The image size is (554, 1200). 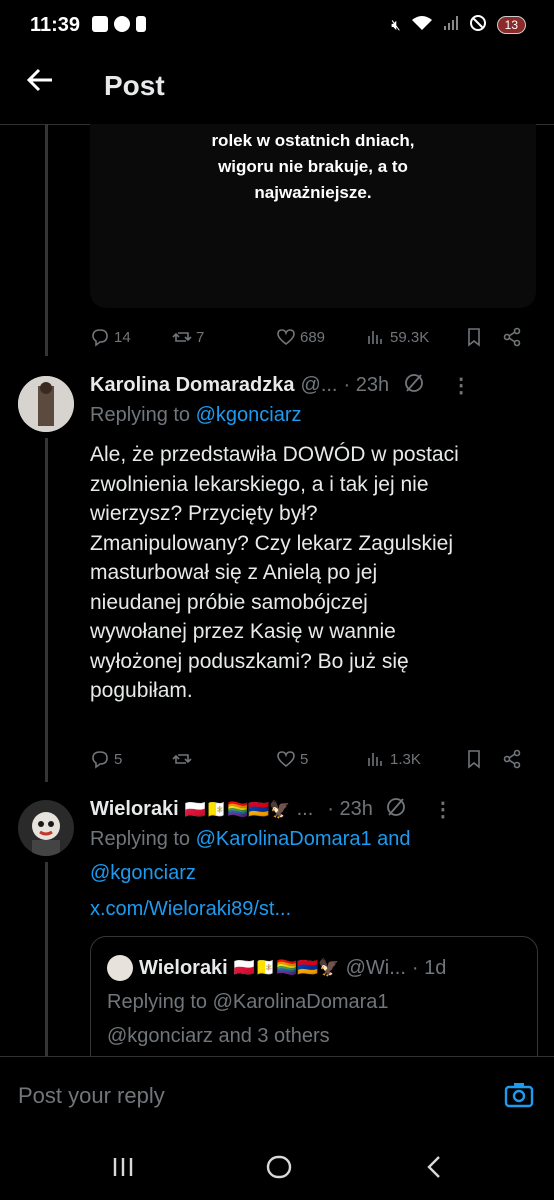 I want to click on author-name: Karolina Domaradzka, so click(x=192, y=385).